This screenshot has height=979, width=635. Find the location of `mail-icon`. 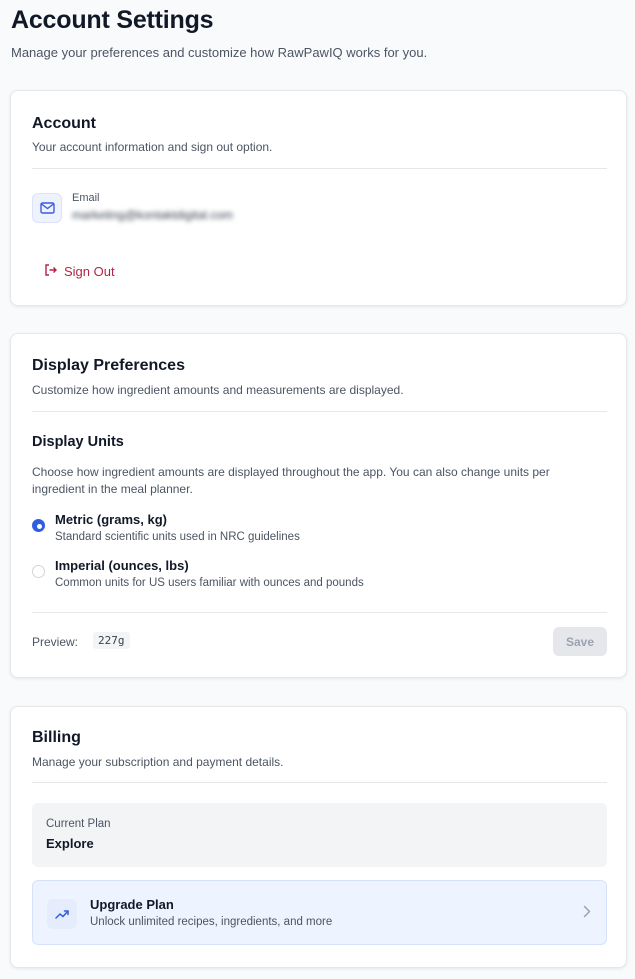

mail-icon is located at coordinates (47, 208).